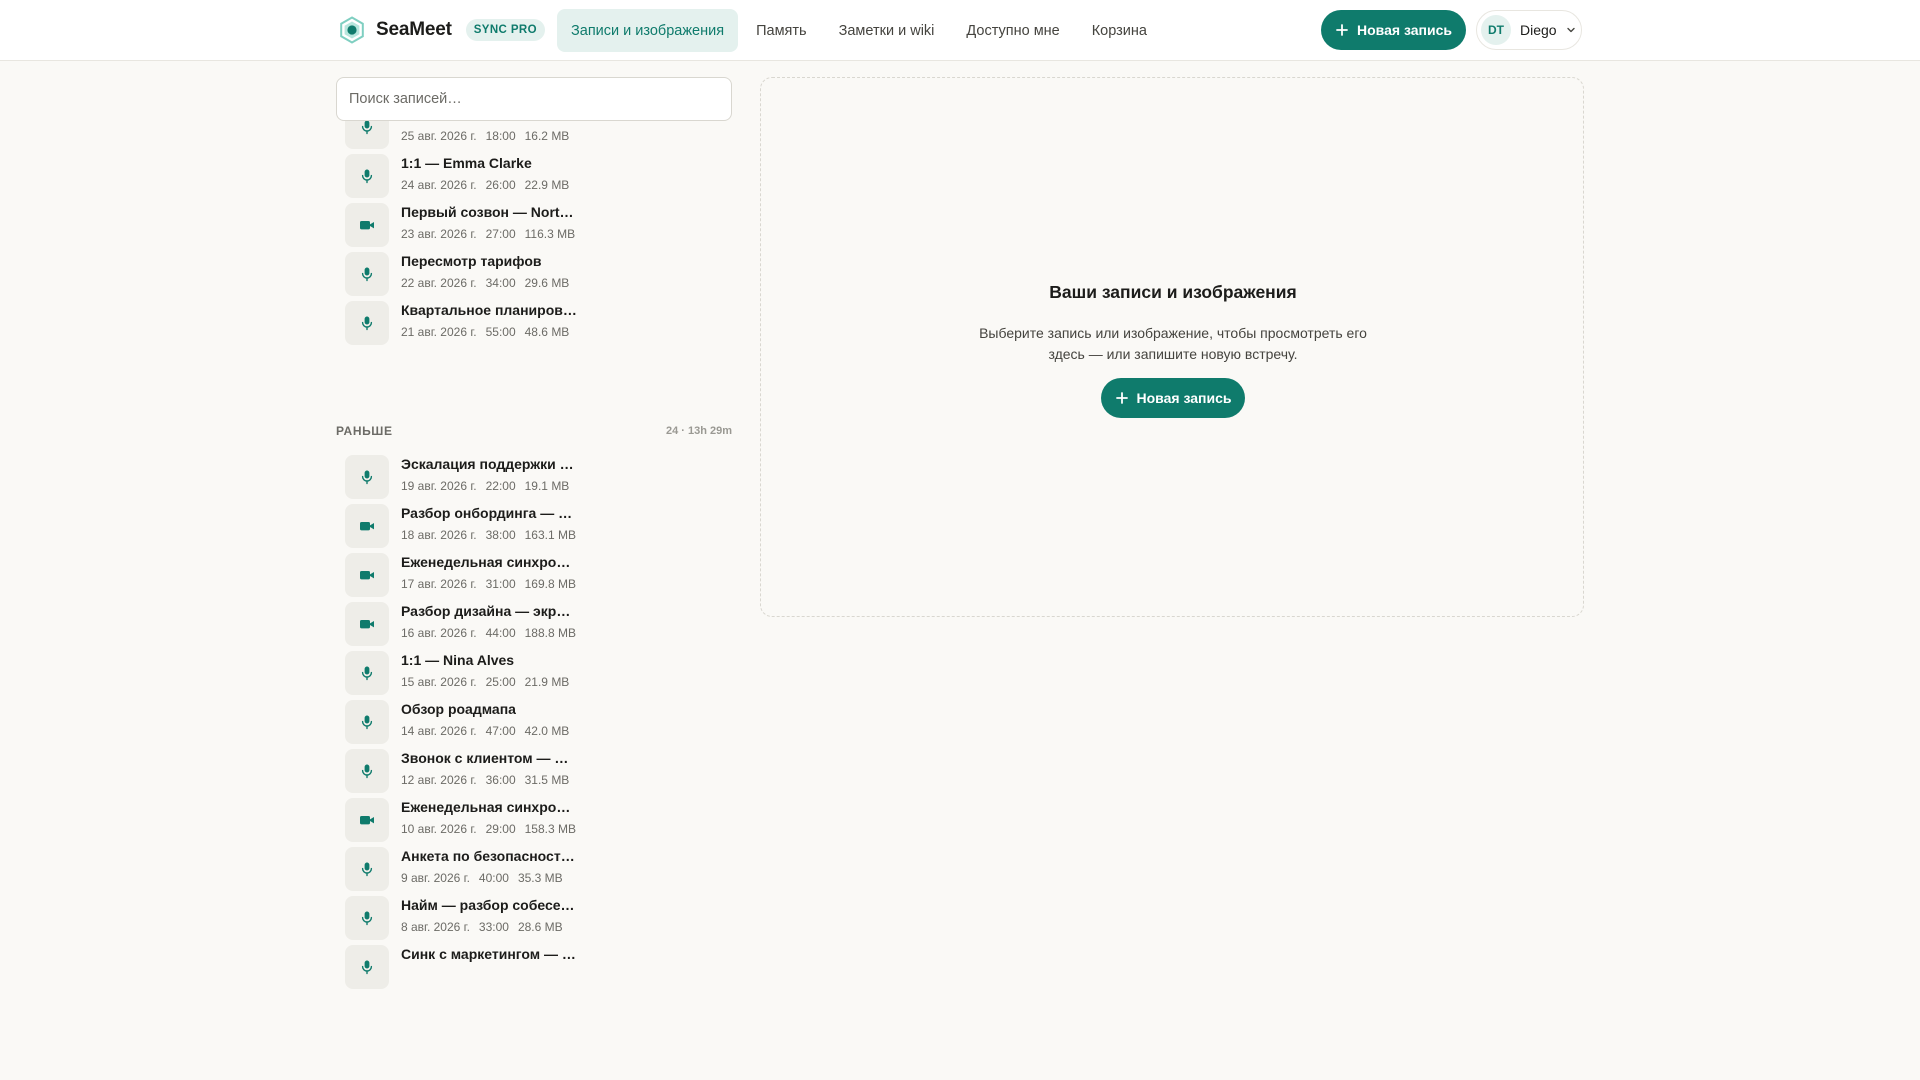 The width and height of the screenshot is (1920, 1080). I want to click on recording-date: 10 авг. 2026 г., so click(439, 829).